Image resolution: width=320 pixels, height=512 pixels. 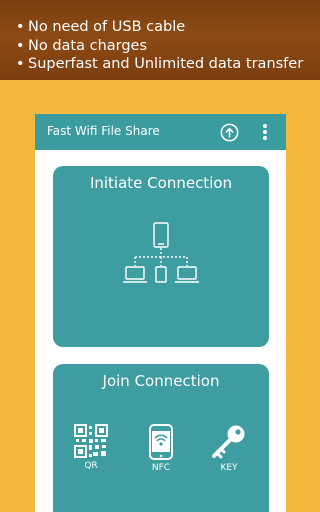 I want to click on nfc-label: NFC, so click(x=161, y=468).